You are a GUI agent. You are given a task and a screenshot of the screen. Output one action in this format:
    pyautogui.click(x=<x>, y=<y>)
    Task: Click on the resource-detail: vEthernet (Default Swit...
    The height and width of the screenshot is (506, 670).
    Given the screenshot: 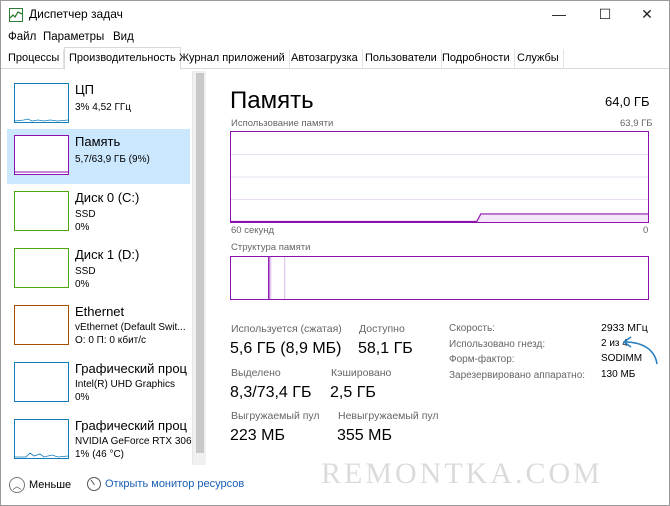 What is the action you would take?
    pyautogui.click(x=130, y=327)
    